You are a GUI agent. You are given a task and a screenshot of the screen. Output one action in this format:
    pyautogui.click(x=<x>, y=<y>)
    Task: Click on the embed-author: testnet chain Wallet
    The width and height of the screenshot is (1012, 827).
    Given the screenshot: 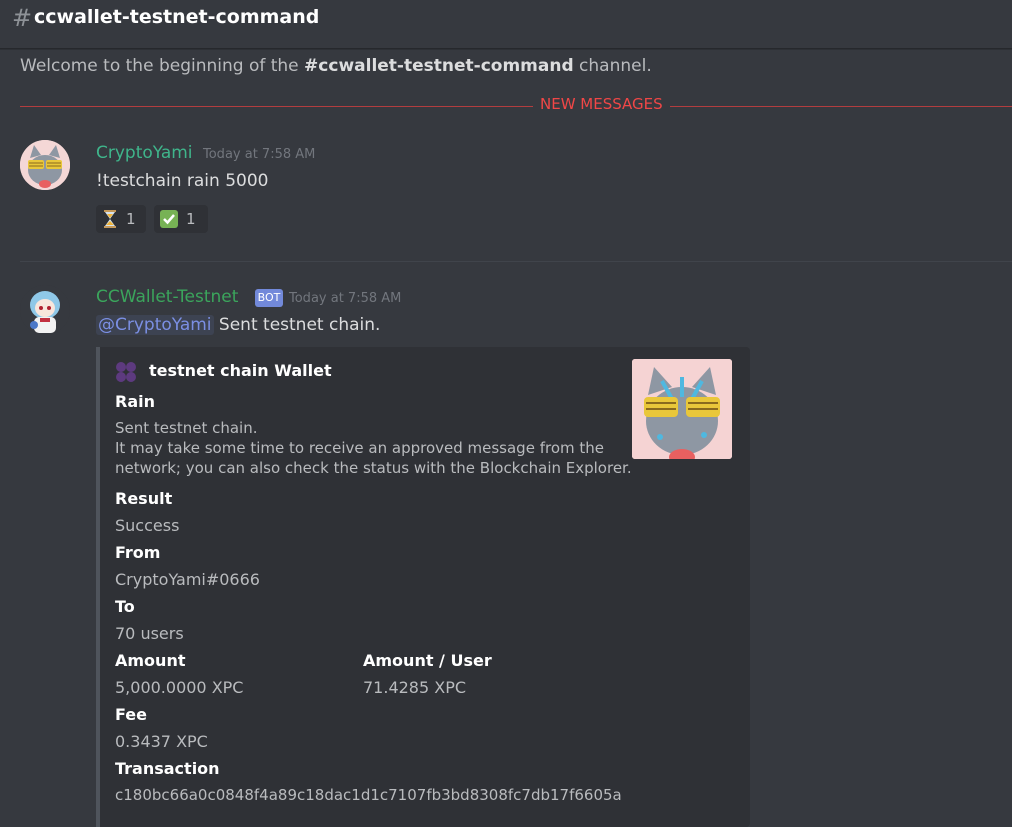 What is the action you would take?
    pyautogui.click(x=240, y=370)
    